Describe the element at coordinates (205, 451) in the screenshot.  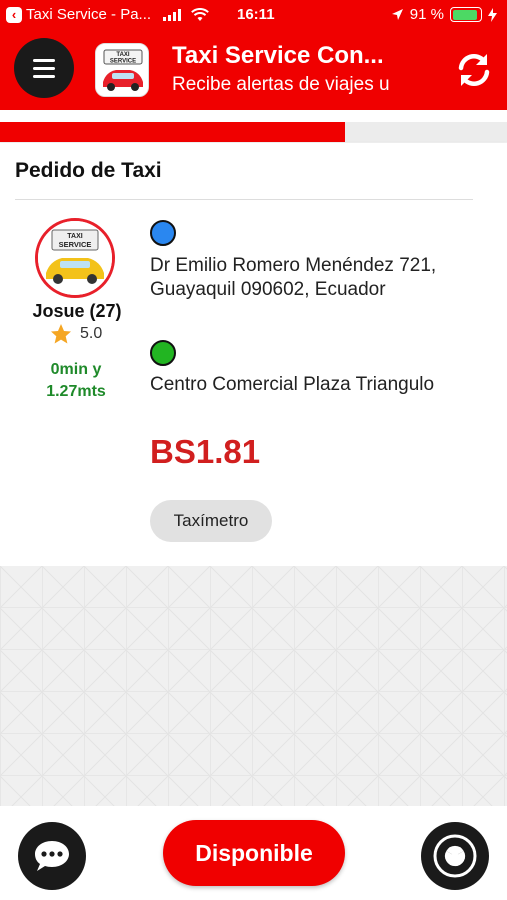
I see `fare-amount: BS1.81` at that location.